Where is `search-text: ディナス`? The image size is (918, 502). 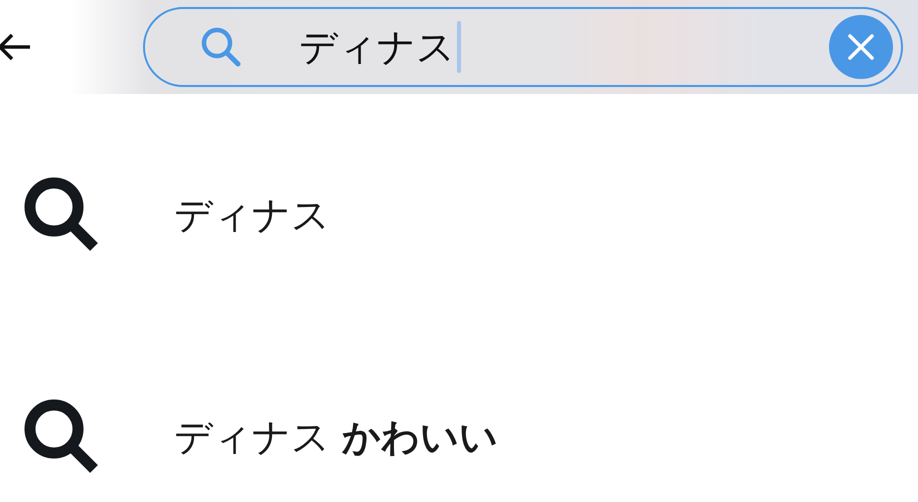 search-text: ディナス is located at coordinates (377, 47).